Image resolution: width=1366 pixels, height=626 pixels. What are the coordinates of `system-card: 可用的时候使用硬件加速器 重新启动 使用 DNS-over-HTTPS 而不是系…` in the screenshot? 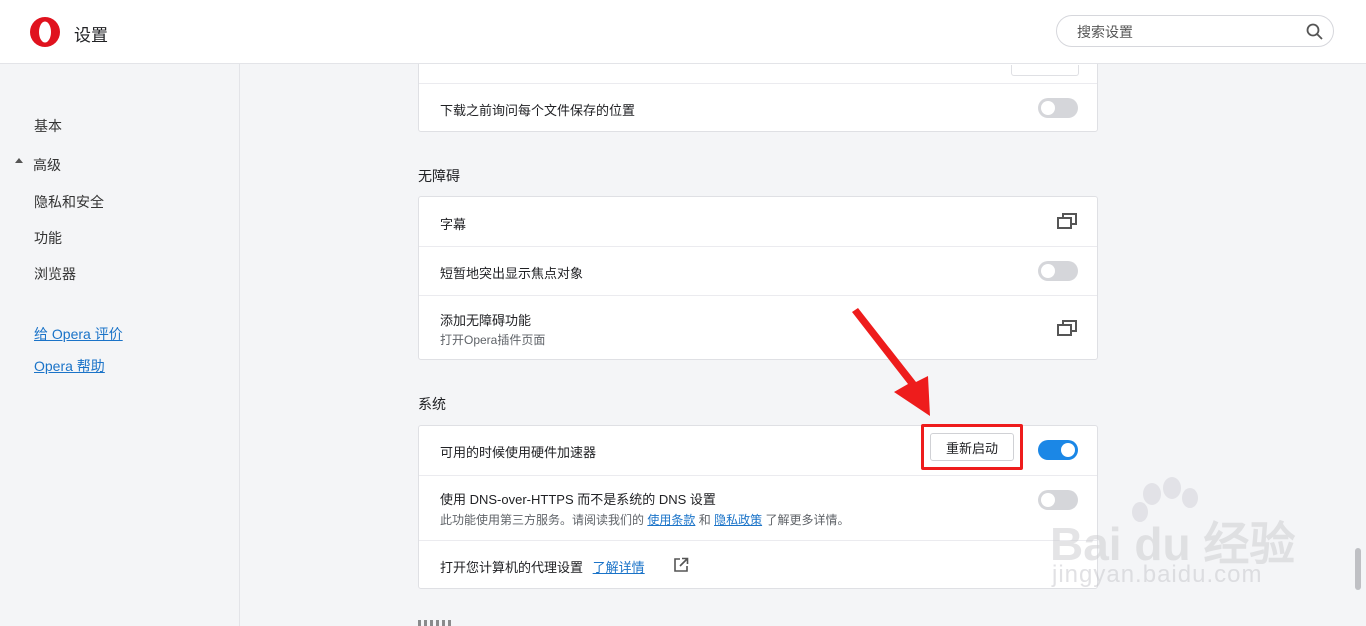 It's located at (758, 507).